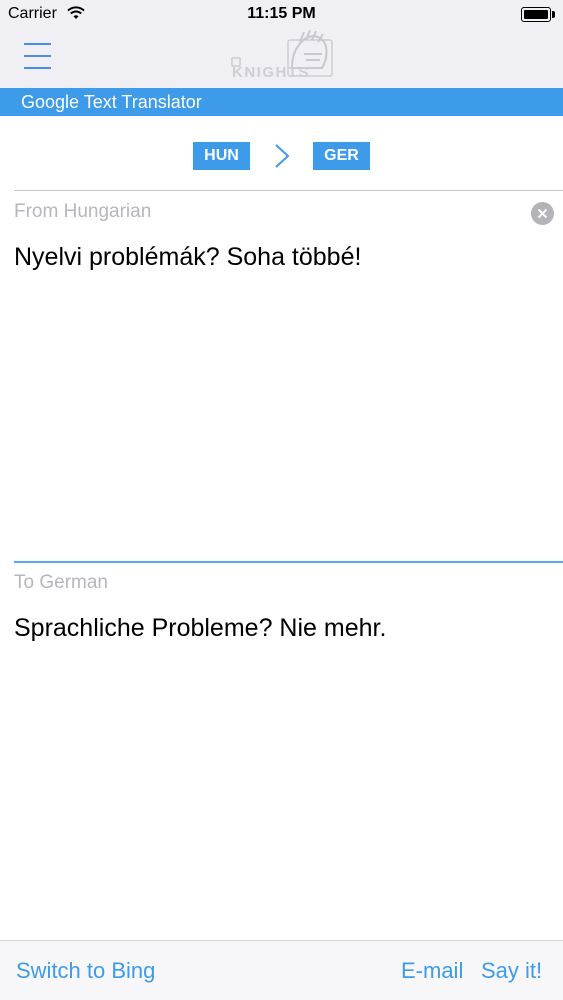  I want to click on switch-to-bing-button: Switch to Bing, so click(85, 971).